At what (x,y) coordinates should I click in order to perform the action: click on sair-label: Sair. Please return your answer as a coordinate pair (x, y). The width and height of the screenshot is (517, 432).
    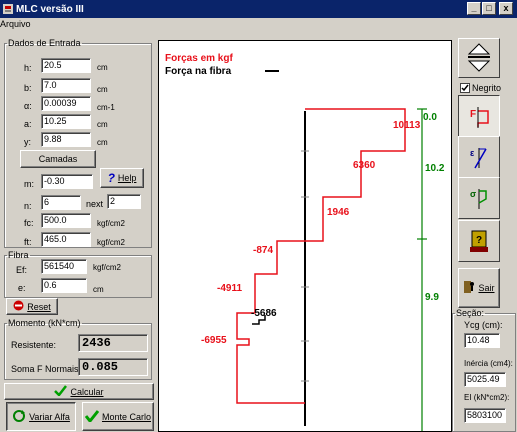
    Looking at the image, I should click on (486, 288).